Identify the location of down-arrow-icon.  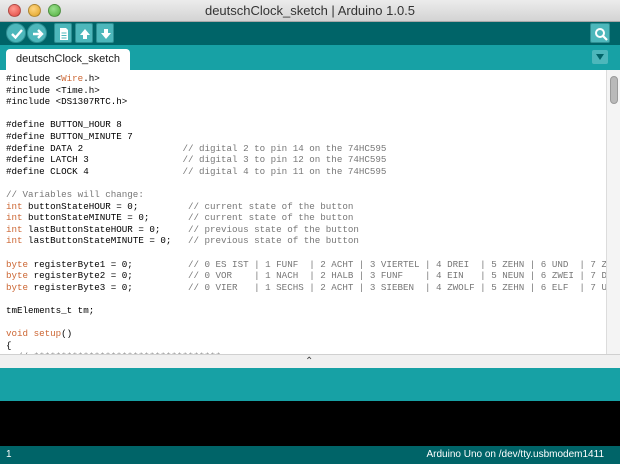
(106, 34).